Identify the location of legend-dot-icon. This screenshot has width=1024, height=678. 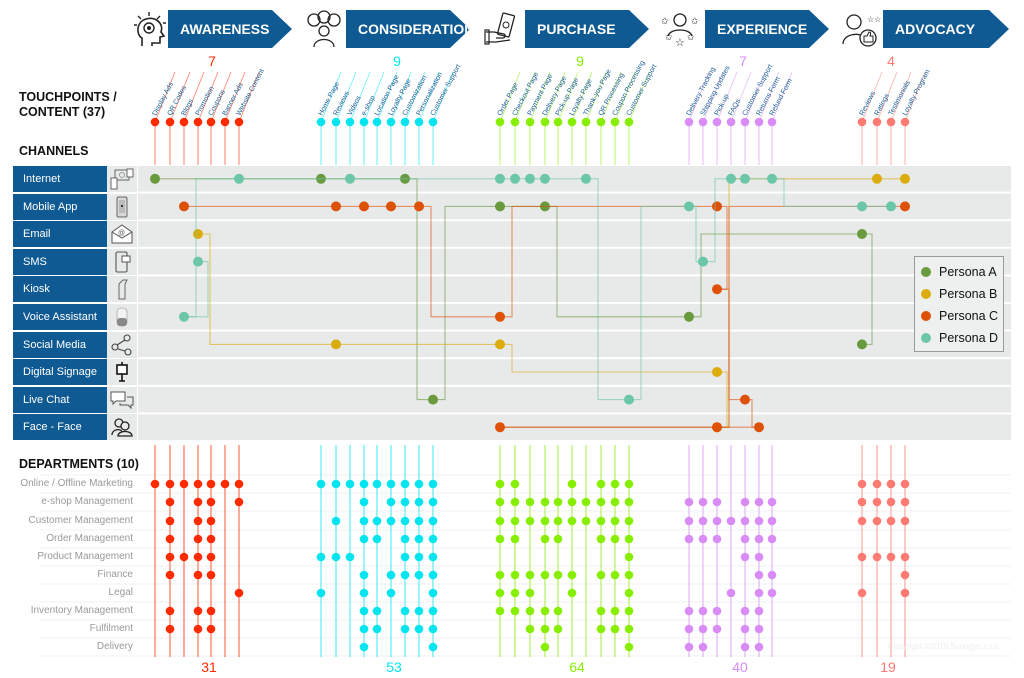
(926, 272).